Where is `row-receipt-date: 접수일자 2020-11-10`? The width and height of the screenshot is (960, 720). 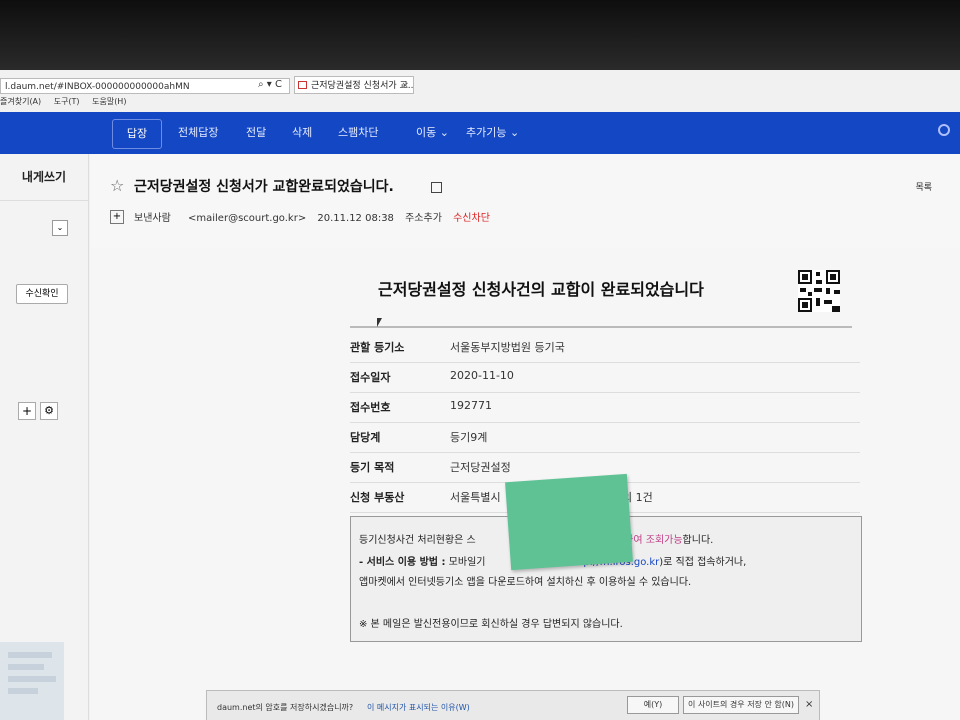 row-receipt-date: 접수일자 2020-11-10 is located at coordinates (605, 377).